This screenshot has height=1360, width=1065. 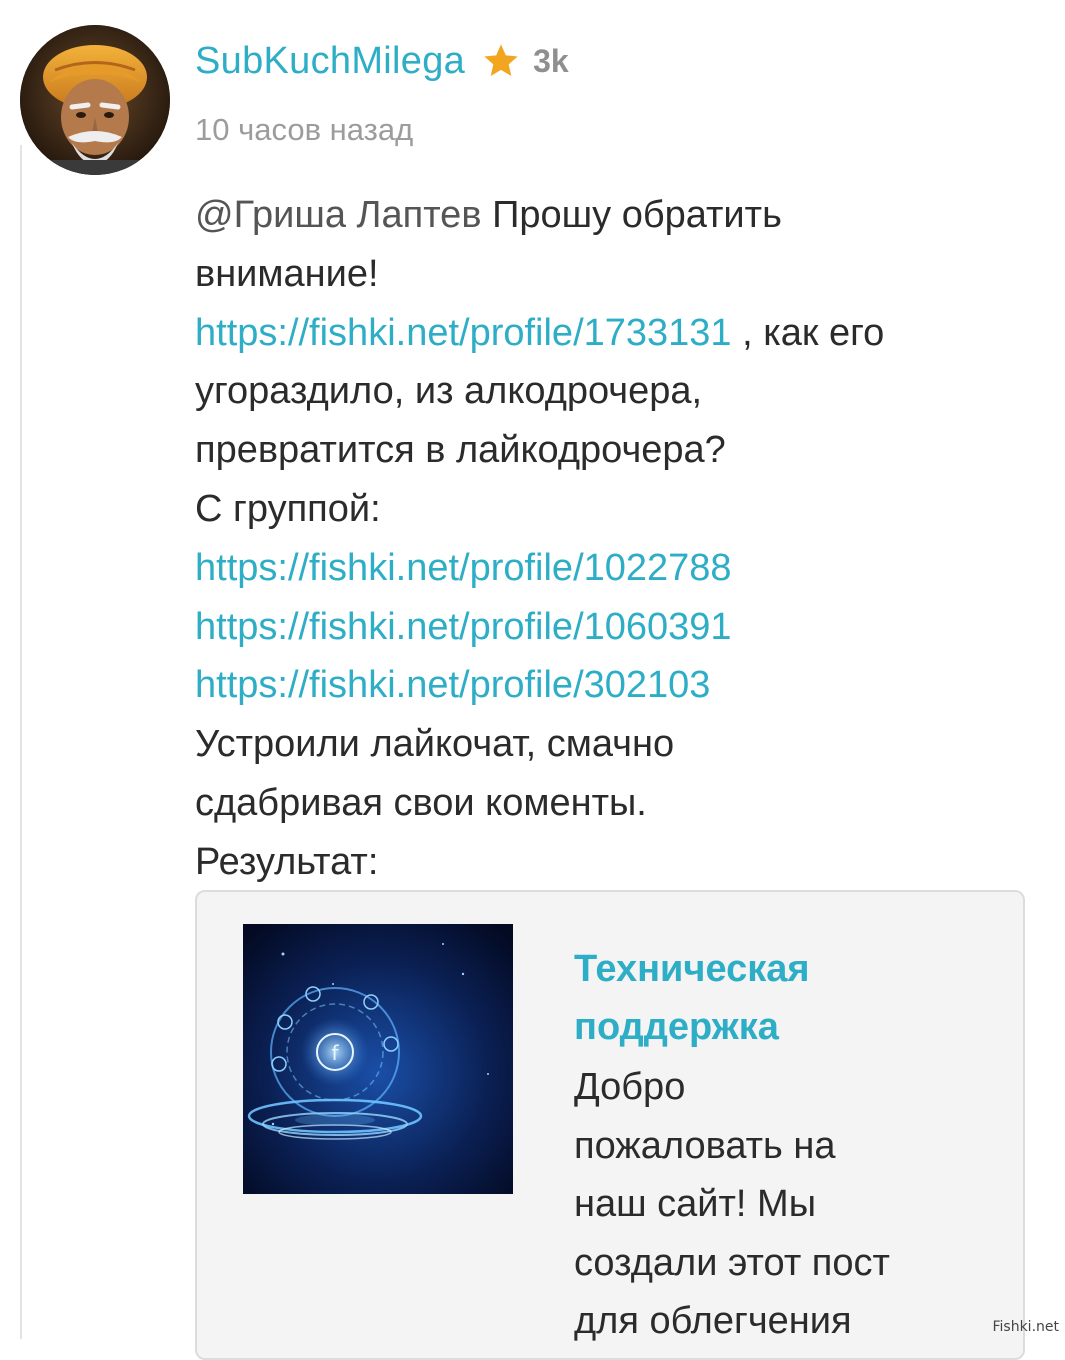 What do you see at coordinates (435, 744) in the screenshot?
I see `comment-line: Устроили лайкочат, смачно` at bounding box center [435, 744].